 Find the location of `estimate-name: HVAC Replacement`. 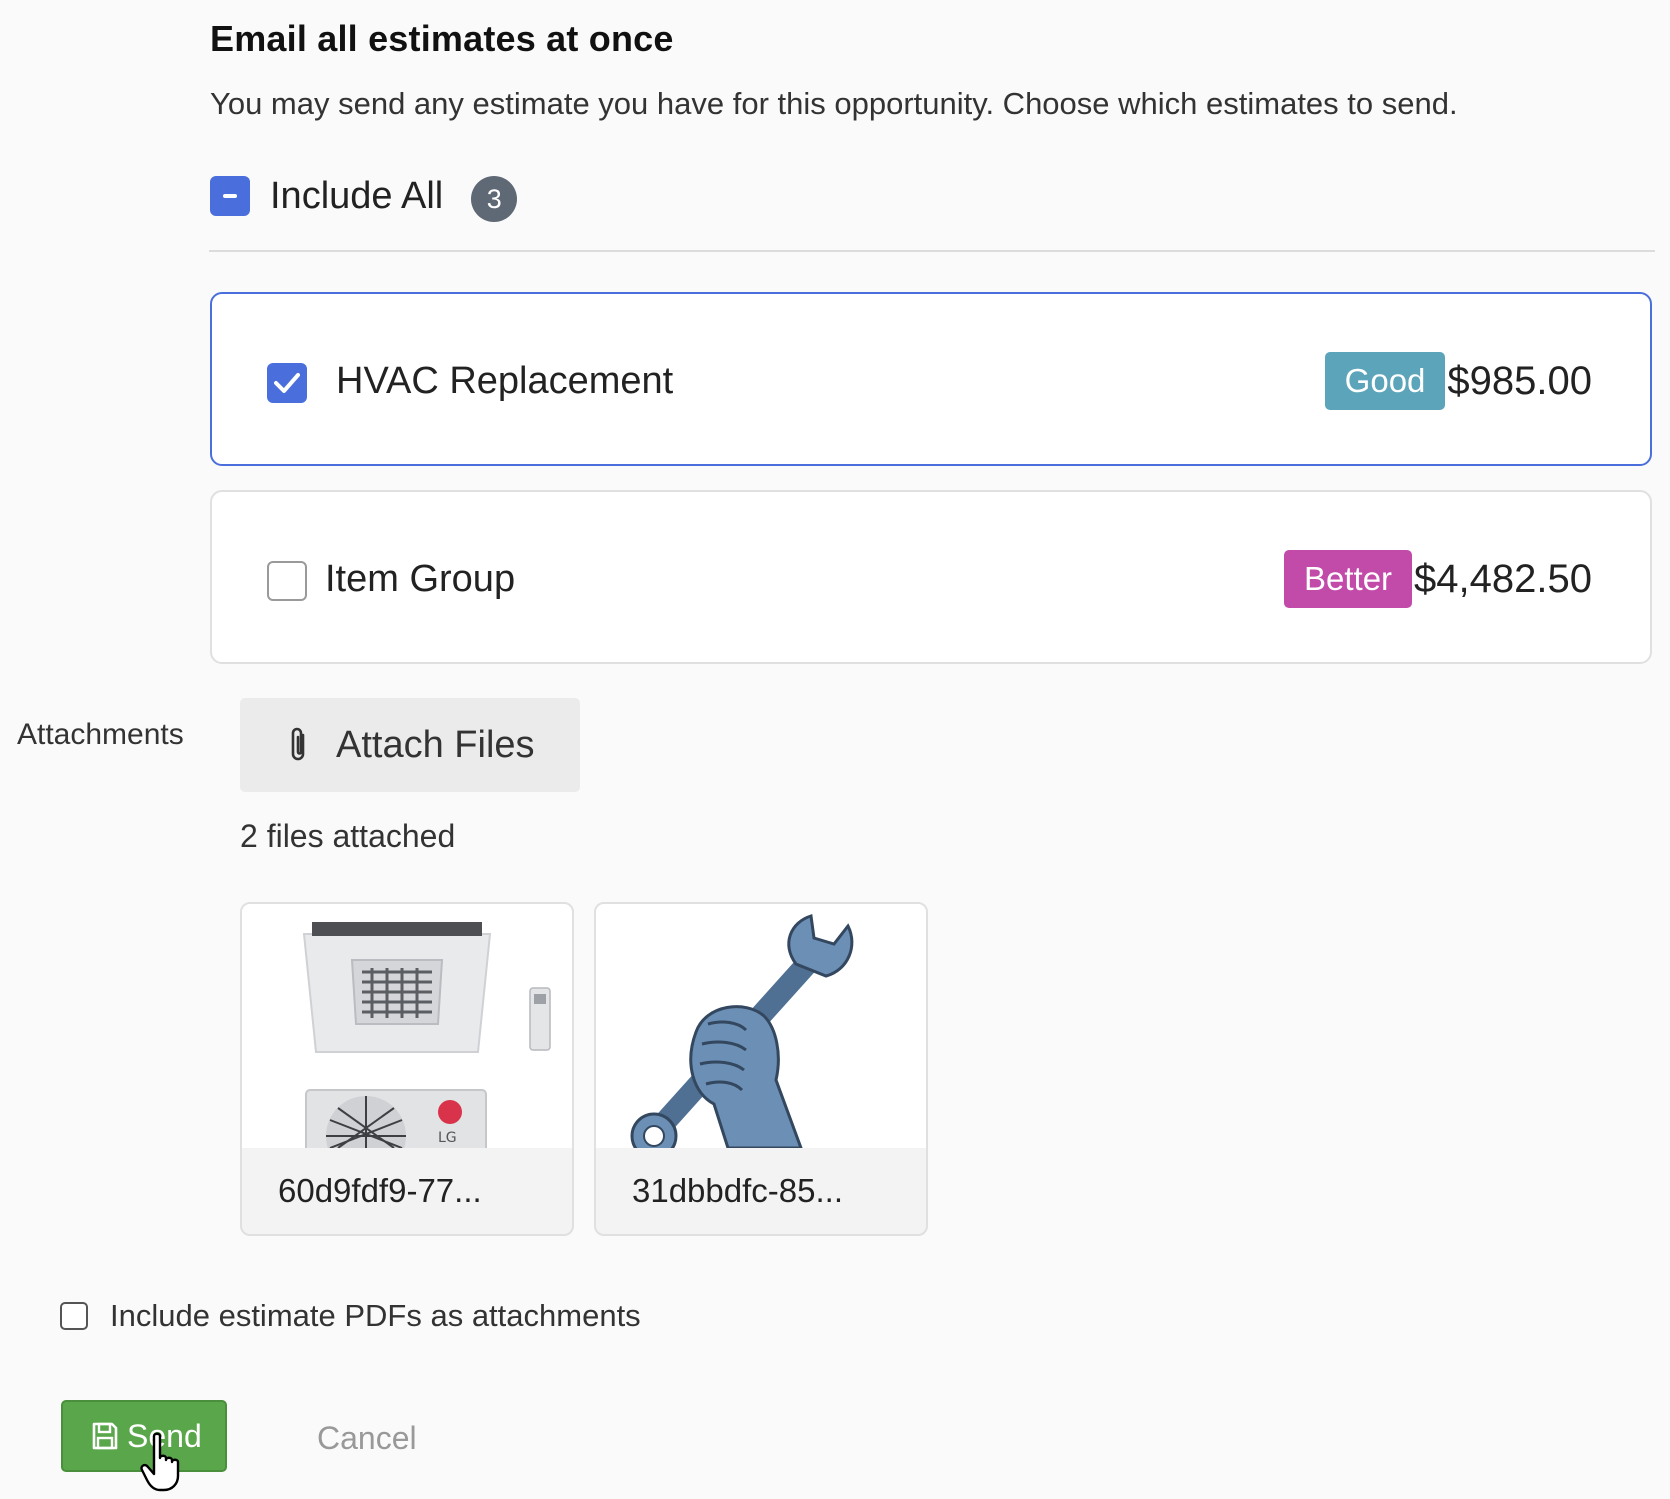

estimate-name: HVAC Replacement is located at coordinates (505, 381).